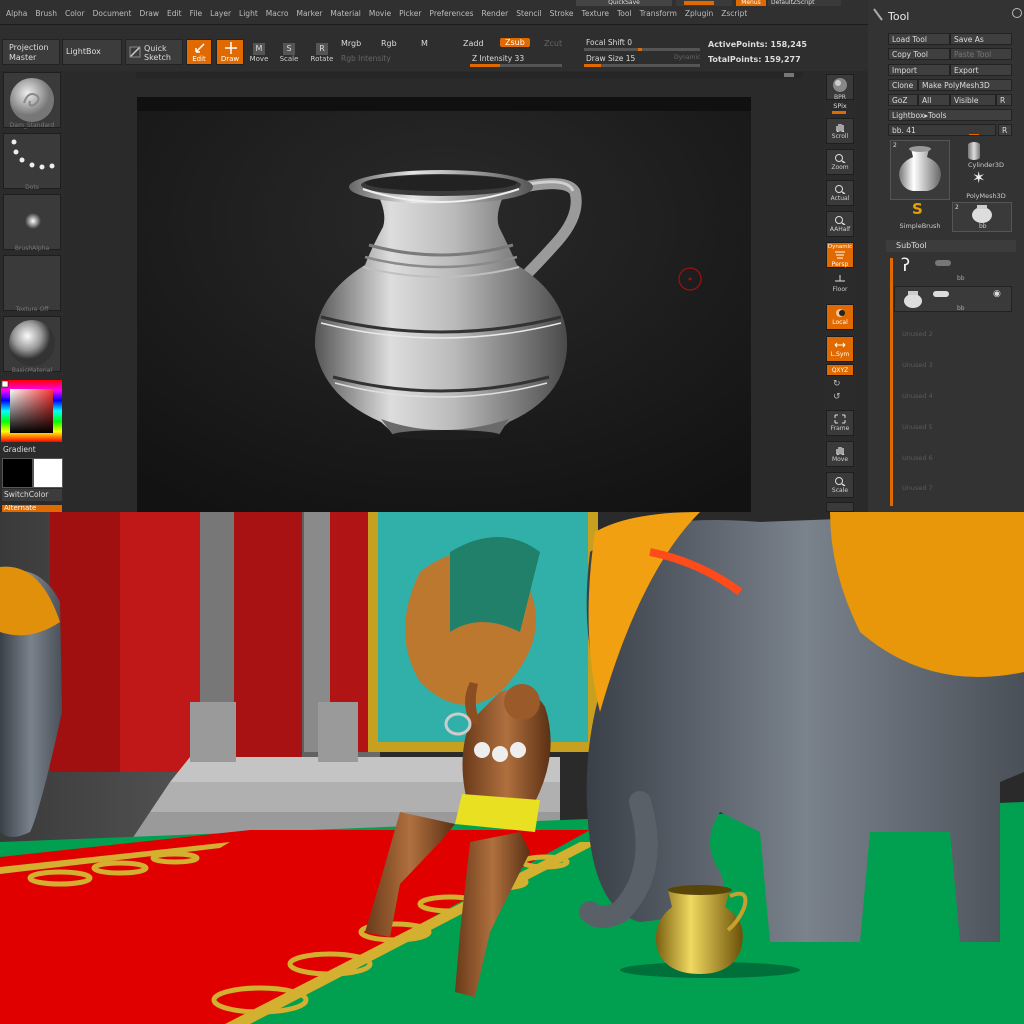  I want to click on lsym-button: L.Sym, so click(840, 349).